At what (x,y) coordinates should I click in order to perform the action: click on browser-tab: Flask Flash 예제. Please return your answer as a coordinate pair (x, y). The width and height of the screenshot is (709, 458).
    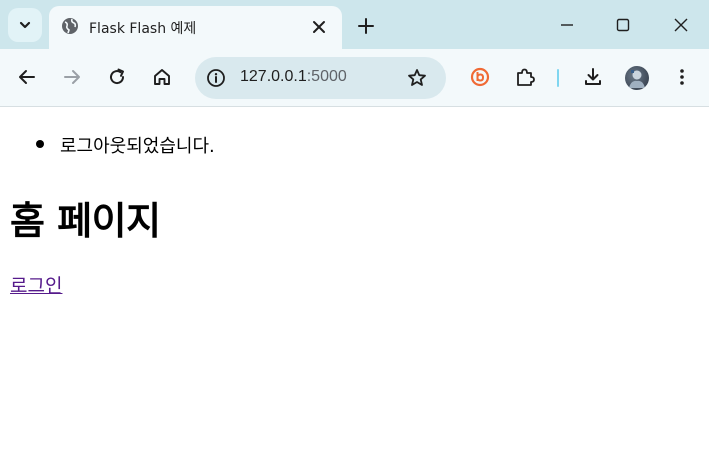
    Looking at the image, I should click on (195, 27).